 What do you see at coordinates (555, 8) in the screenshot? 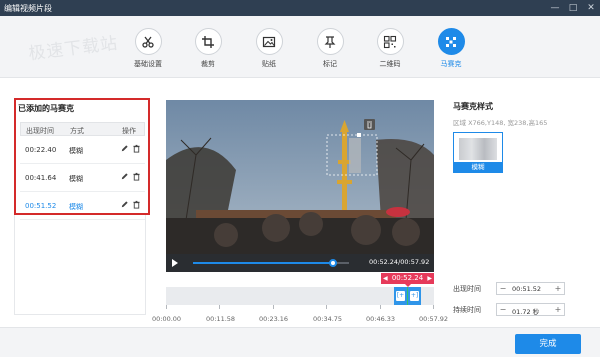
I see `minimize-button: —` at bounding box center [555, 8].